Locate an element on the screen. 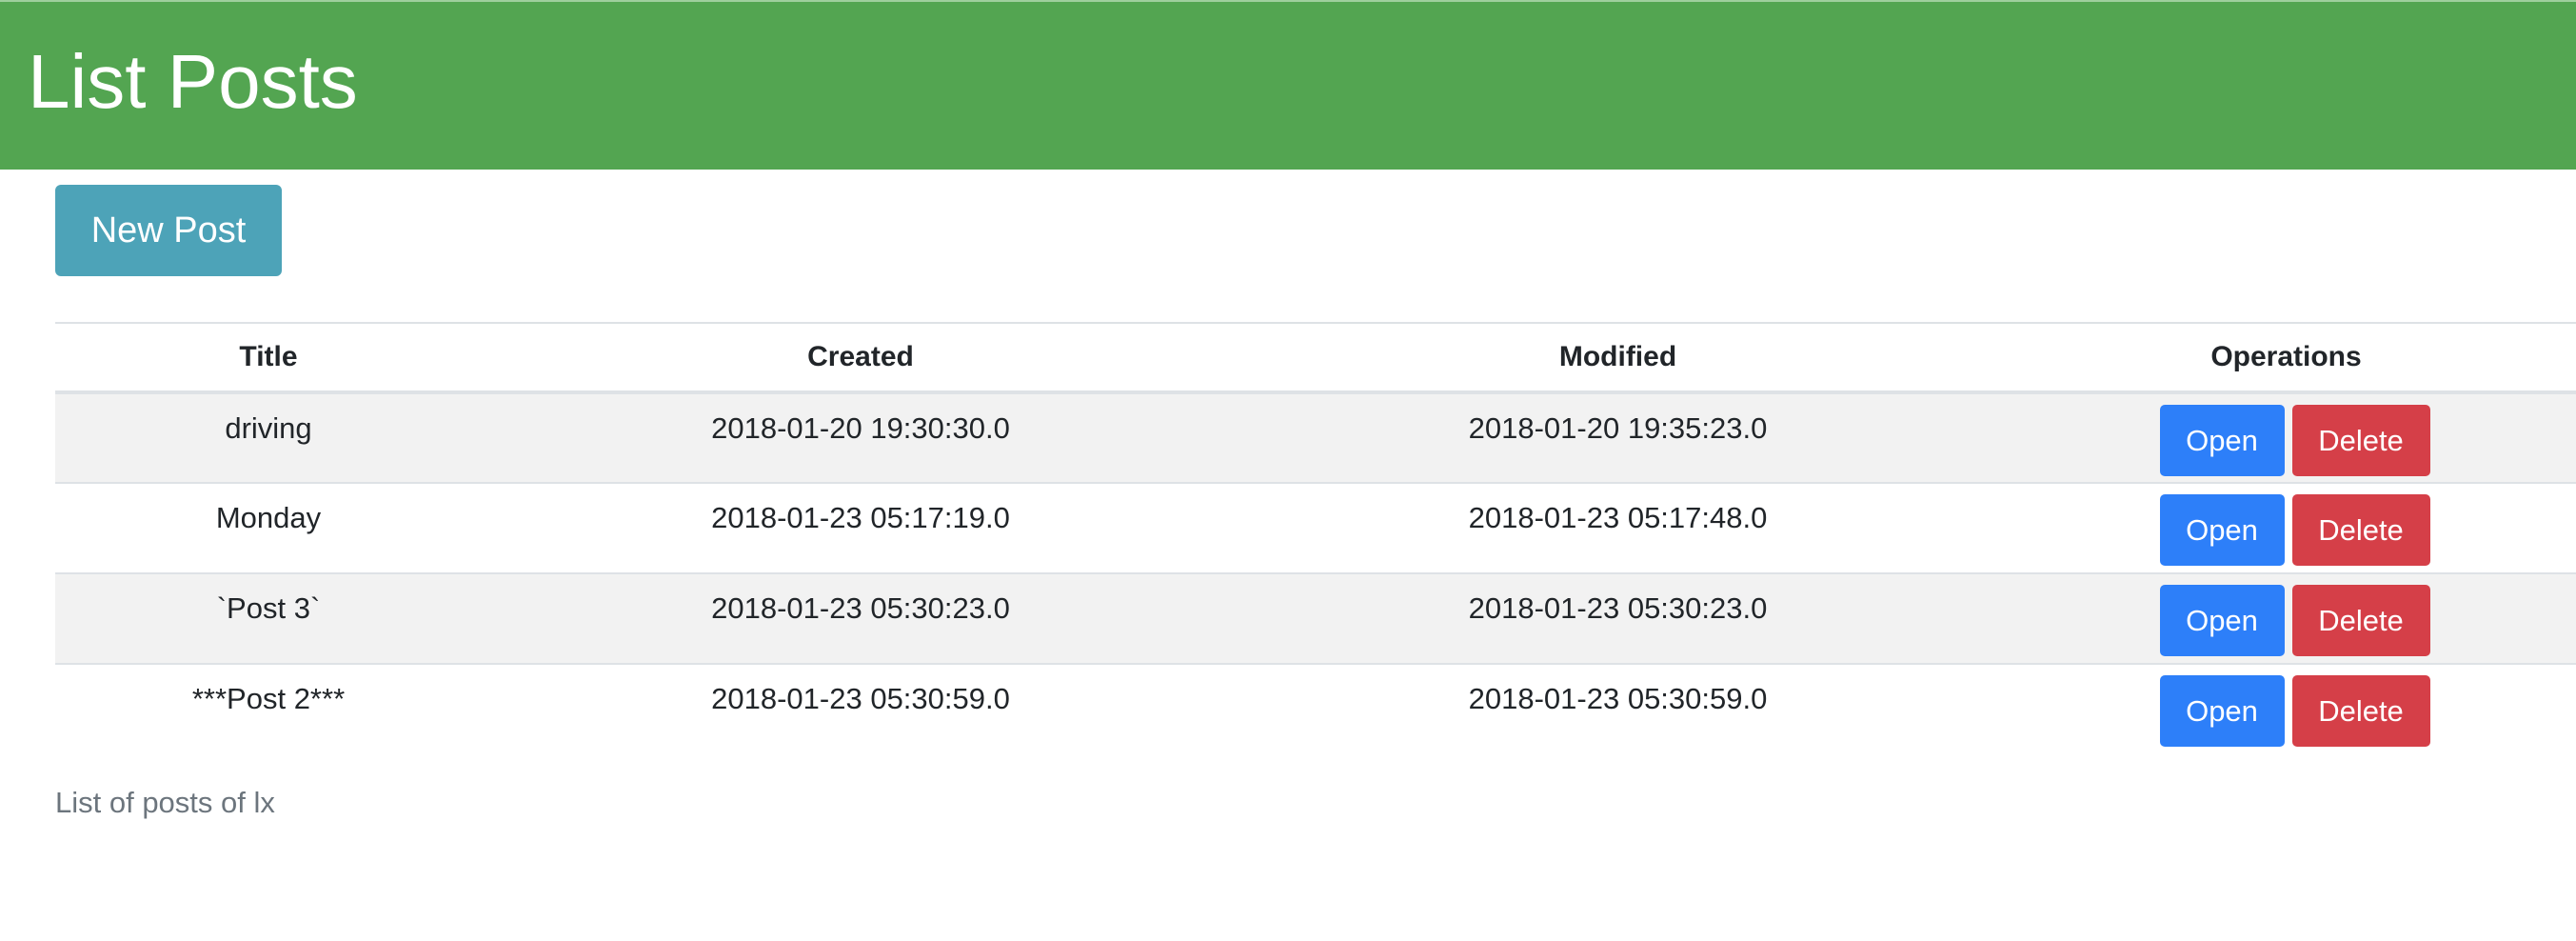 The image size is (2576, 941). column-header-created: Created is located at coordinates (860, 358).